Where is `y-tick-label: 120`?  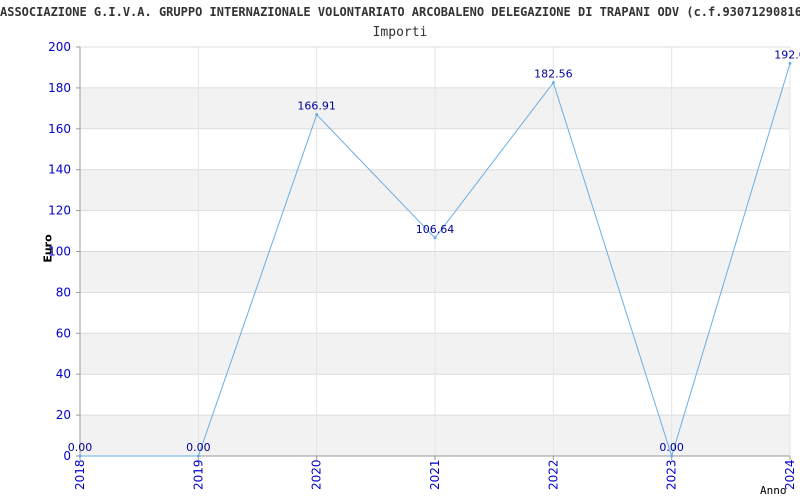
y-tick-label: 120 is located at coordinates (59, 211).